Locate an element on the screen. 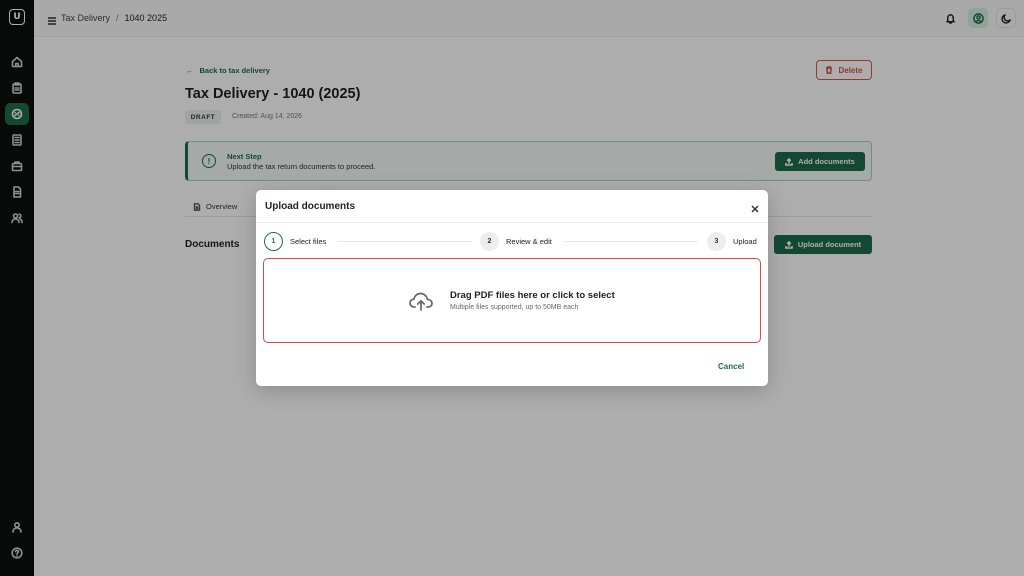  close-icon is located at coordinates (755, 209).